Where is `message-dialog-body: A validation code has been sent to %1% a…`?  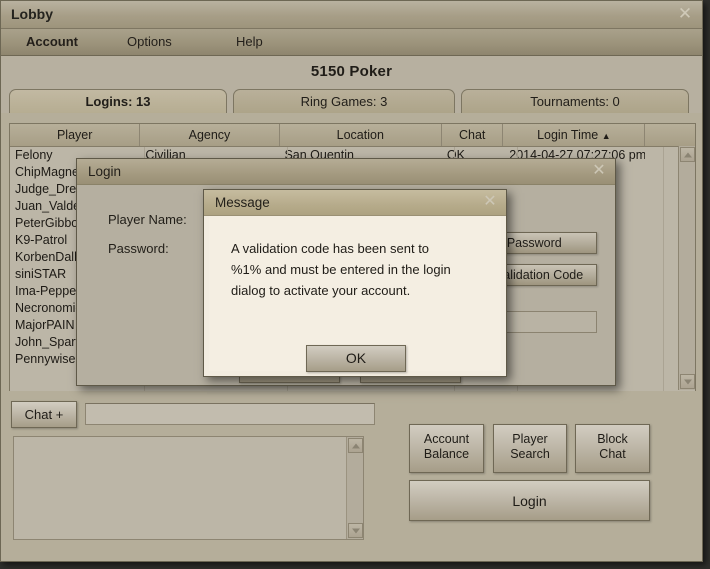 message-dialog-body: A validation code has been sent to %1% a… is located at coordinates (355, 294).